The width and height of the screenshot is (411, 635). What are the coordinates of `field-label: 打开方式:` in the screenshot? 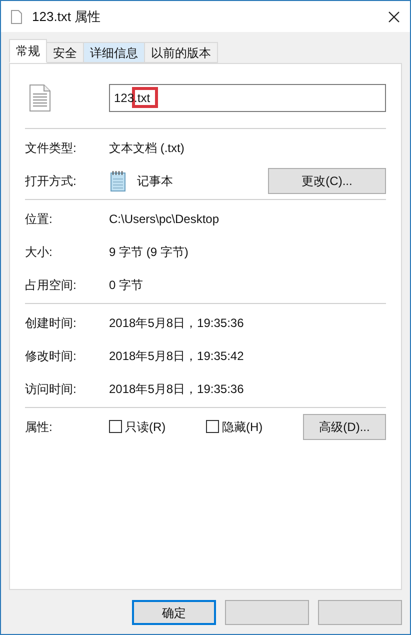 It's located at (51, 181).